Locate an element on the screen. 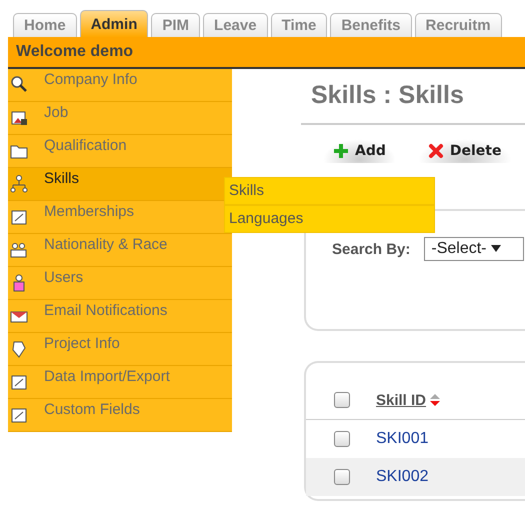 The width and height of the screenshot is (525, 526). nav-tab: Home is located at coordinates (45, 25).